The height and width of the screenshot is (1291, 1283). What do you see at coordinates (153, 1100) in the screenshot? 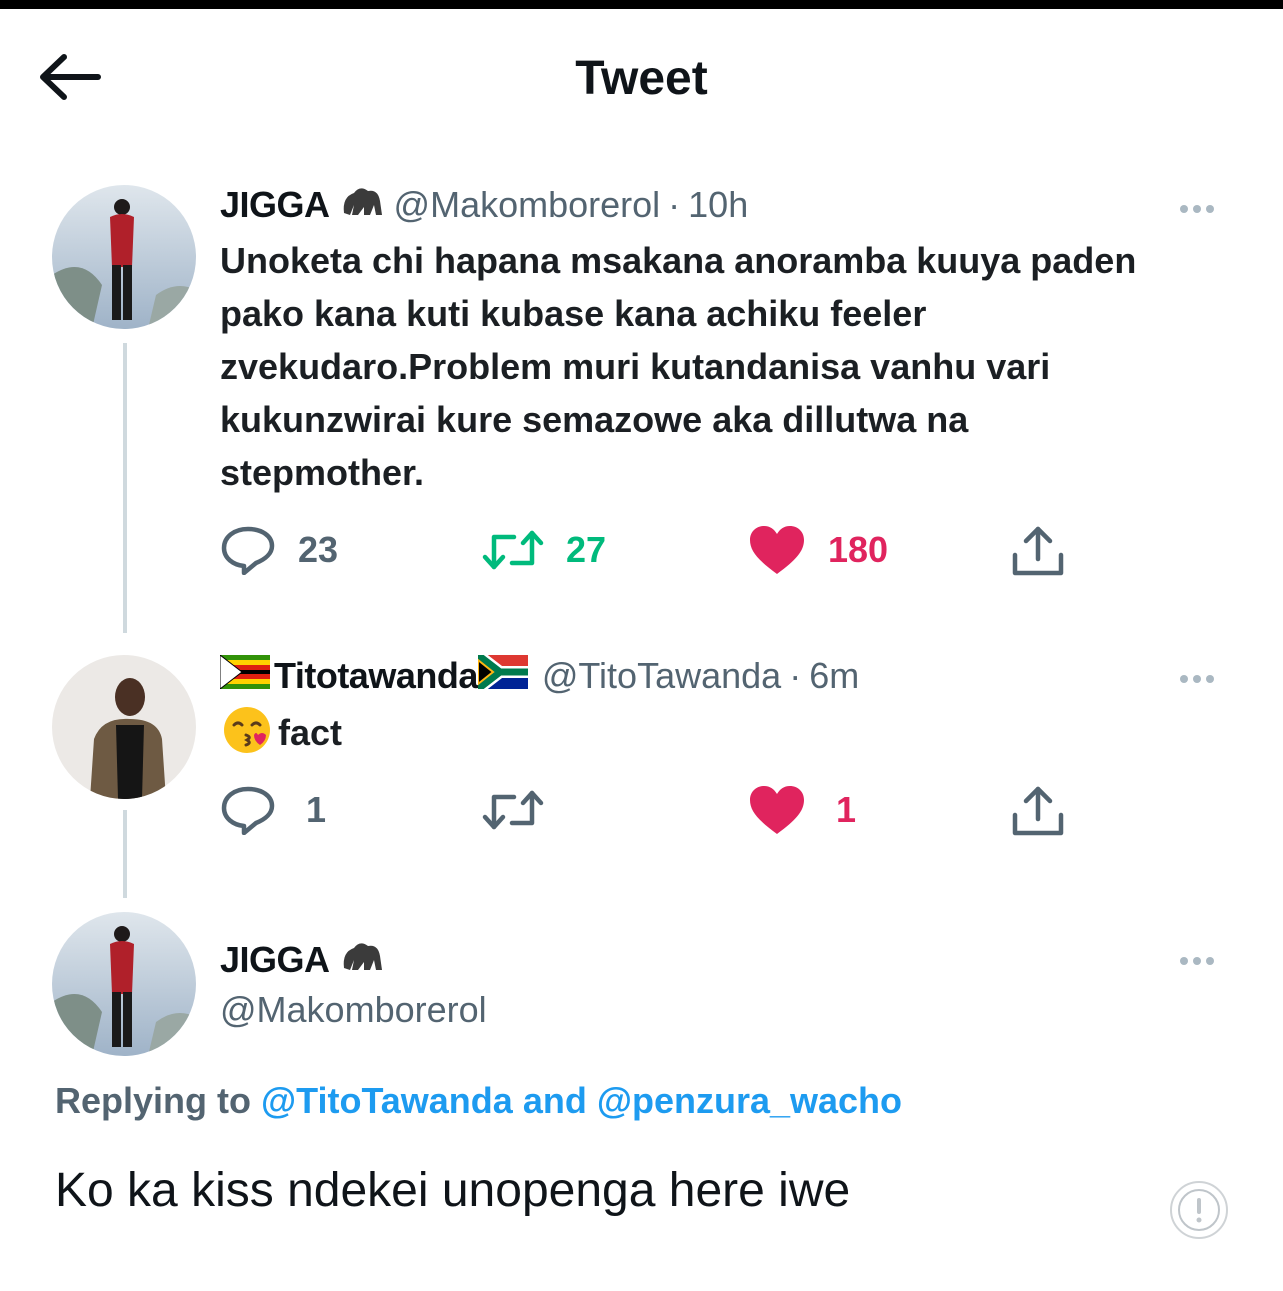
I see `replying-label: Replying to` at bounding box center [153, 1100].